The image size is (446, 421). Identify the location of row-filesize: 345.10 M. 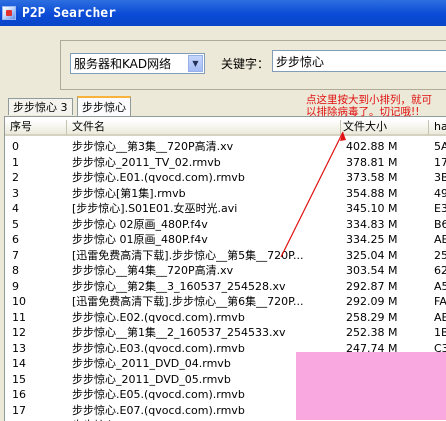
(372, 208).